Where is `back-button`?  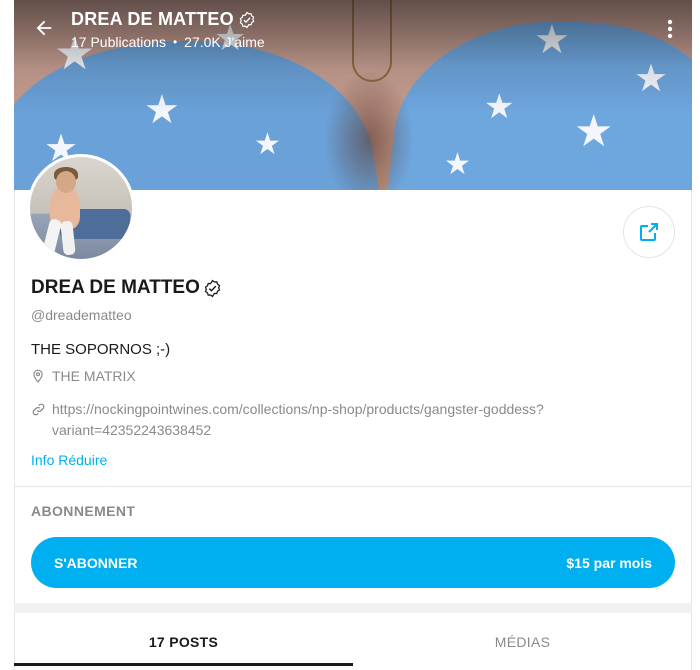
back-button is located at coordinates (44, 28).